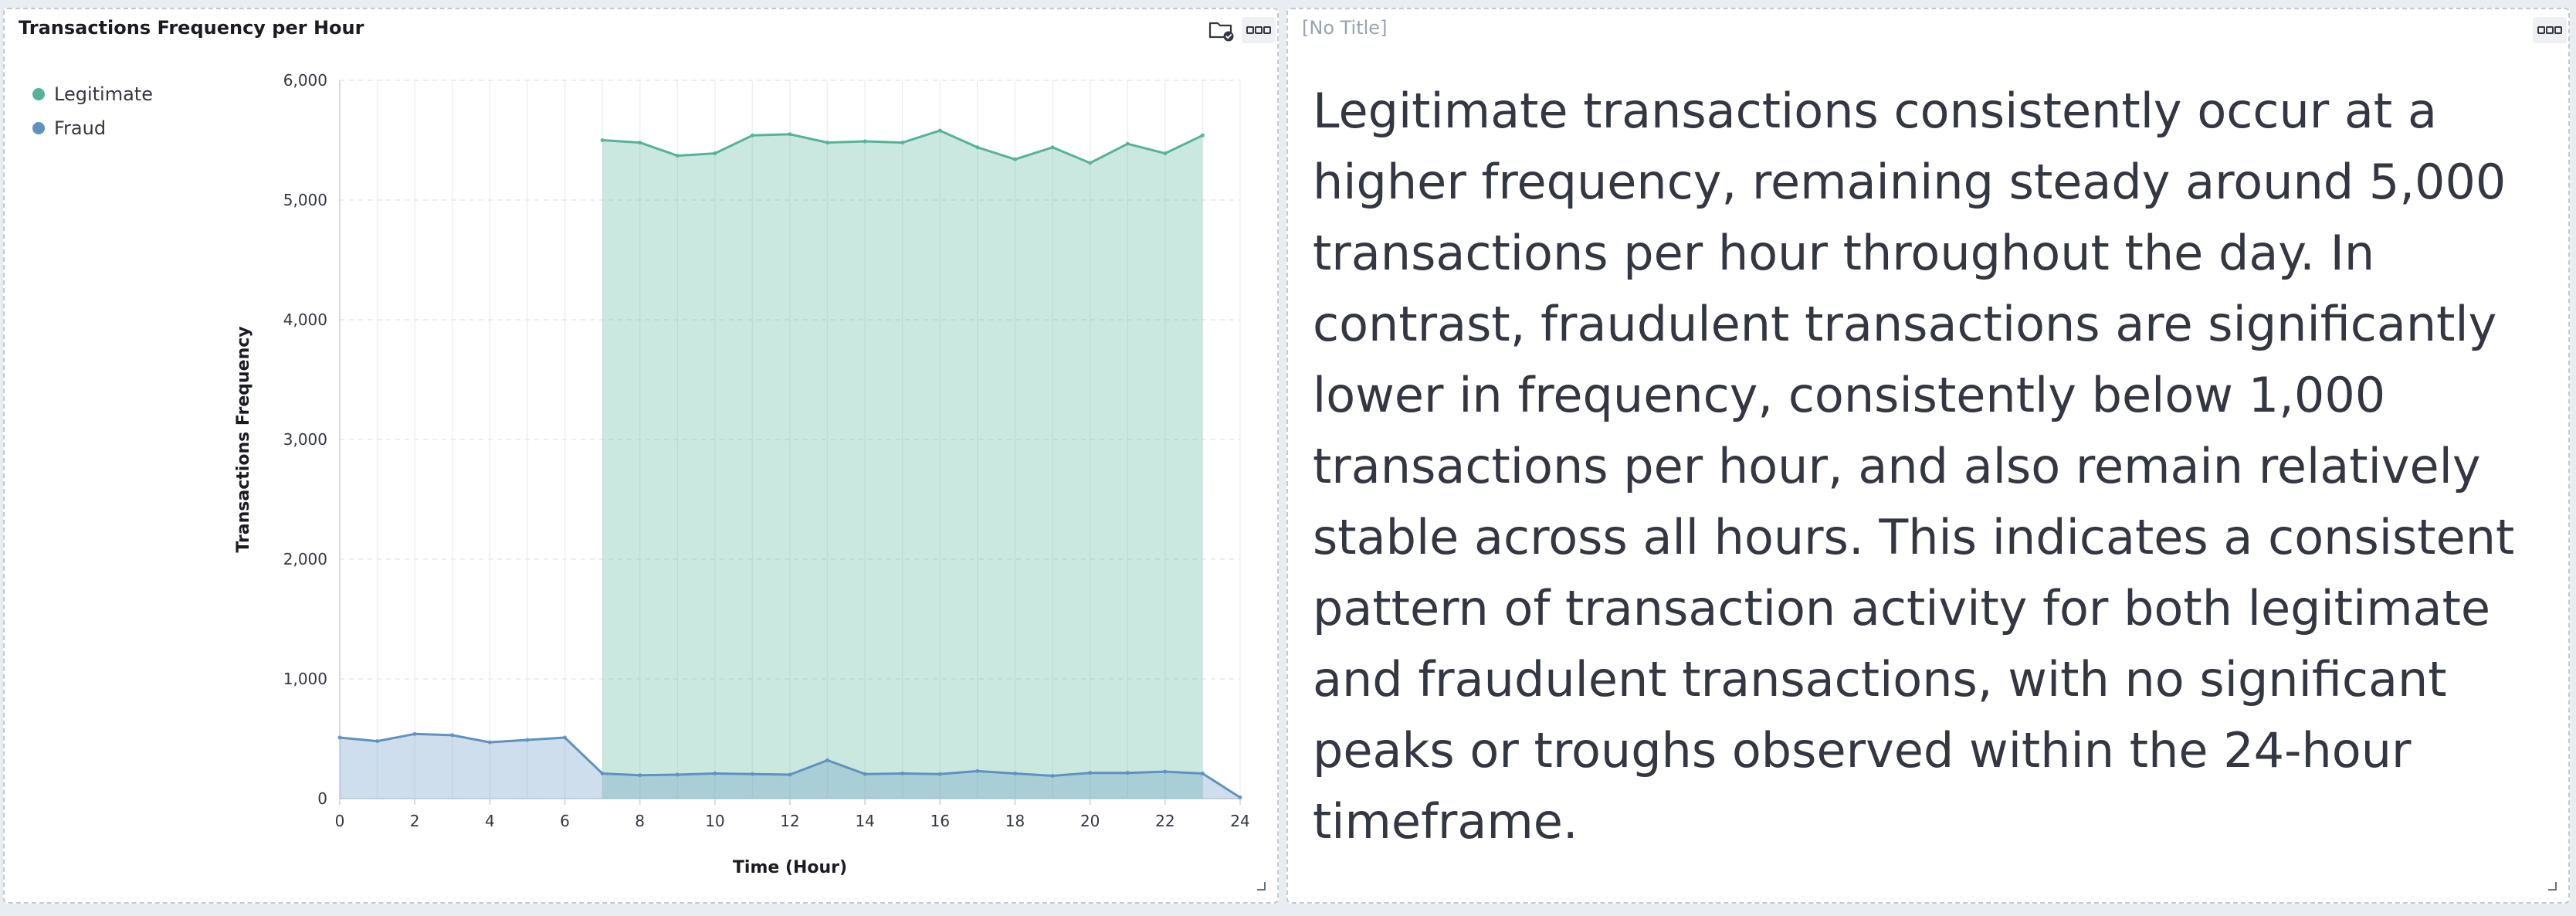  Describe the element at coordinates (940, 821) in the screenshot. I see `x-tick-label: 16` at that location.